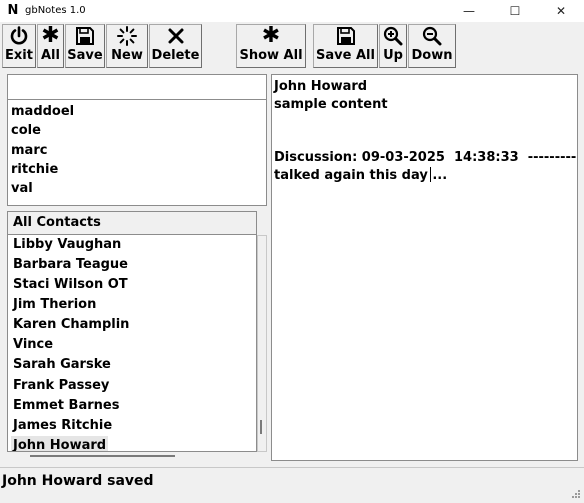 The image size is (584, 503). What do you see at coordinates (432, 36) in the screenshot?
I see `zoom-out-icon` at bounding box center [432, 36].